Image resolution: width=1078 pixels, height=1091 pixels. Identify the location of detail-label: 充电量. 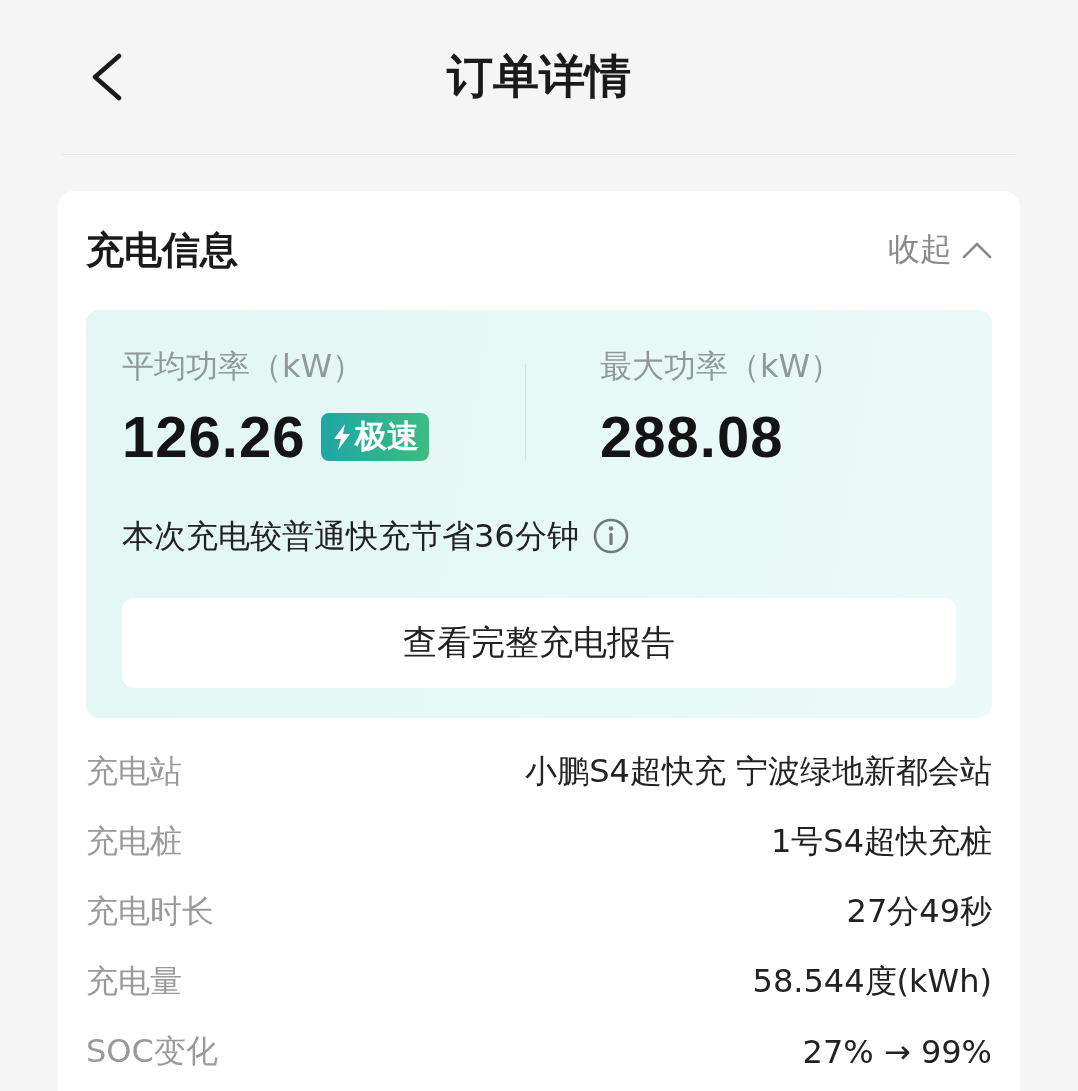
(134, 981).